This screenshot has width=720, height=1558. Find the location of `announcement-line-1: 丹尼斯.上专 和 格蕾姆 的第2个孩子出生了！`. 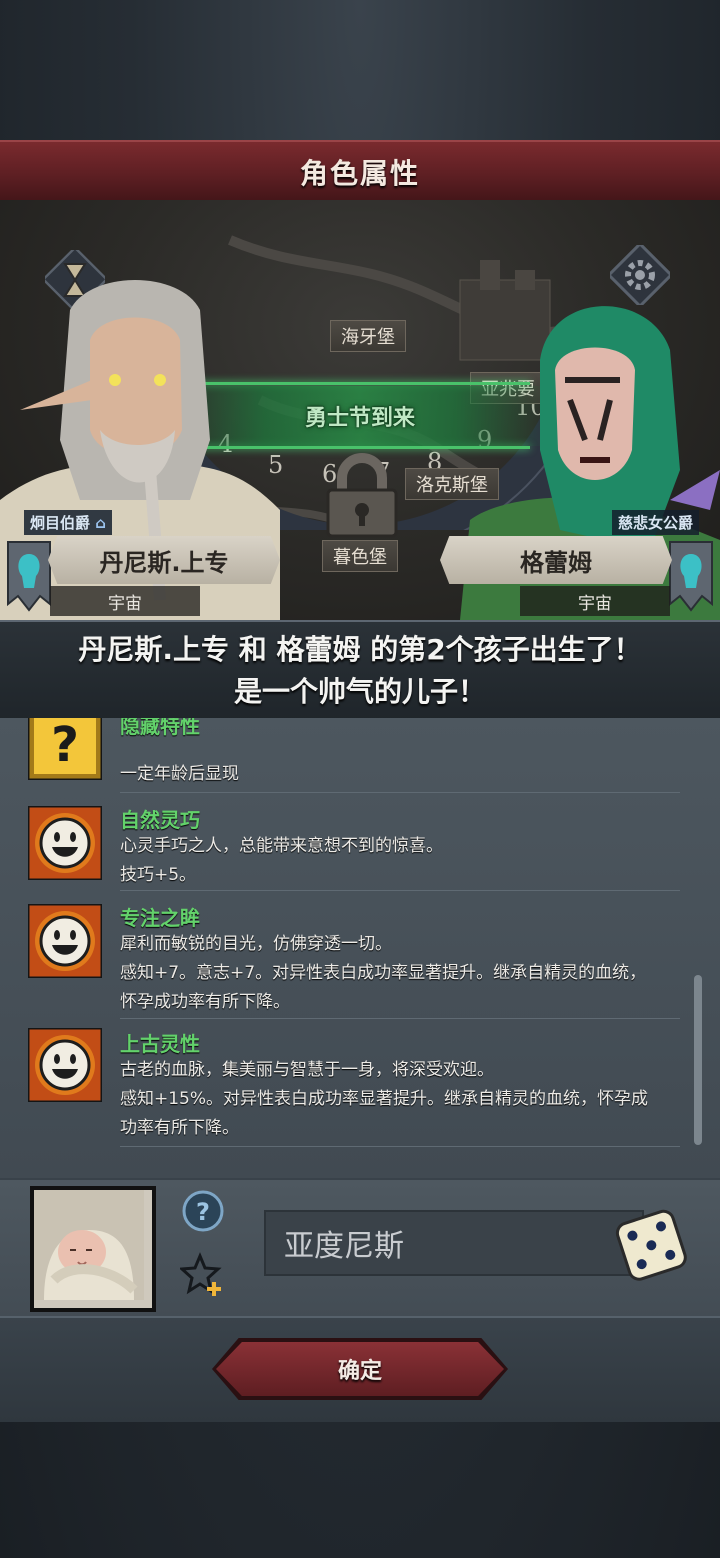

announcement-line-1: 丹尼斯.上专 和 格蕾姆 的第2个孩子出生了！ is located at coordinates (360, 649).